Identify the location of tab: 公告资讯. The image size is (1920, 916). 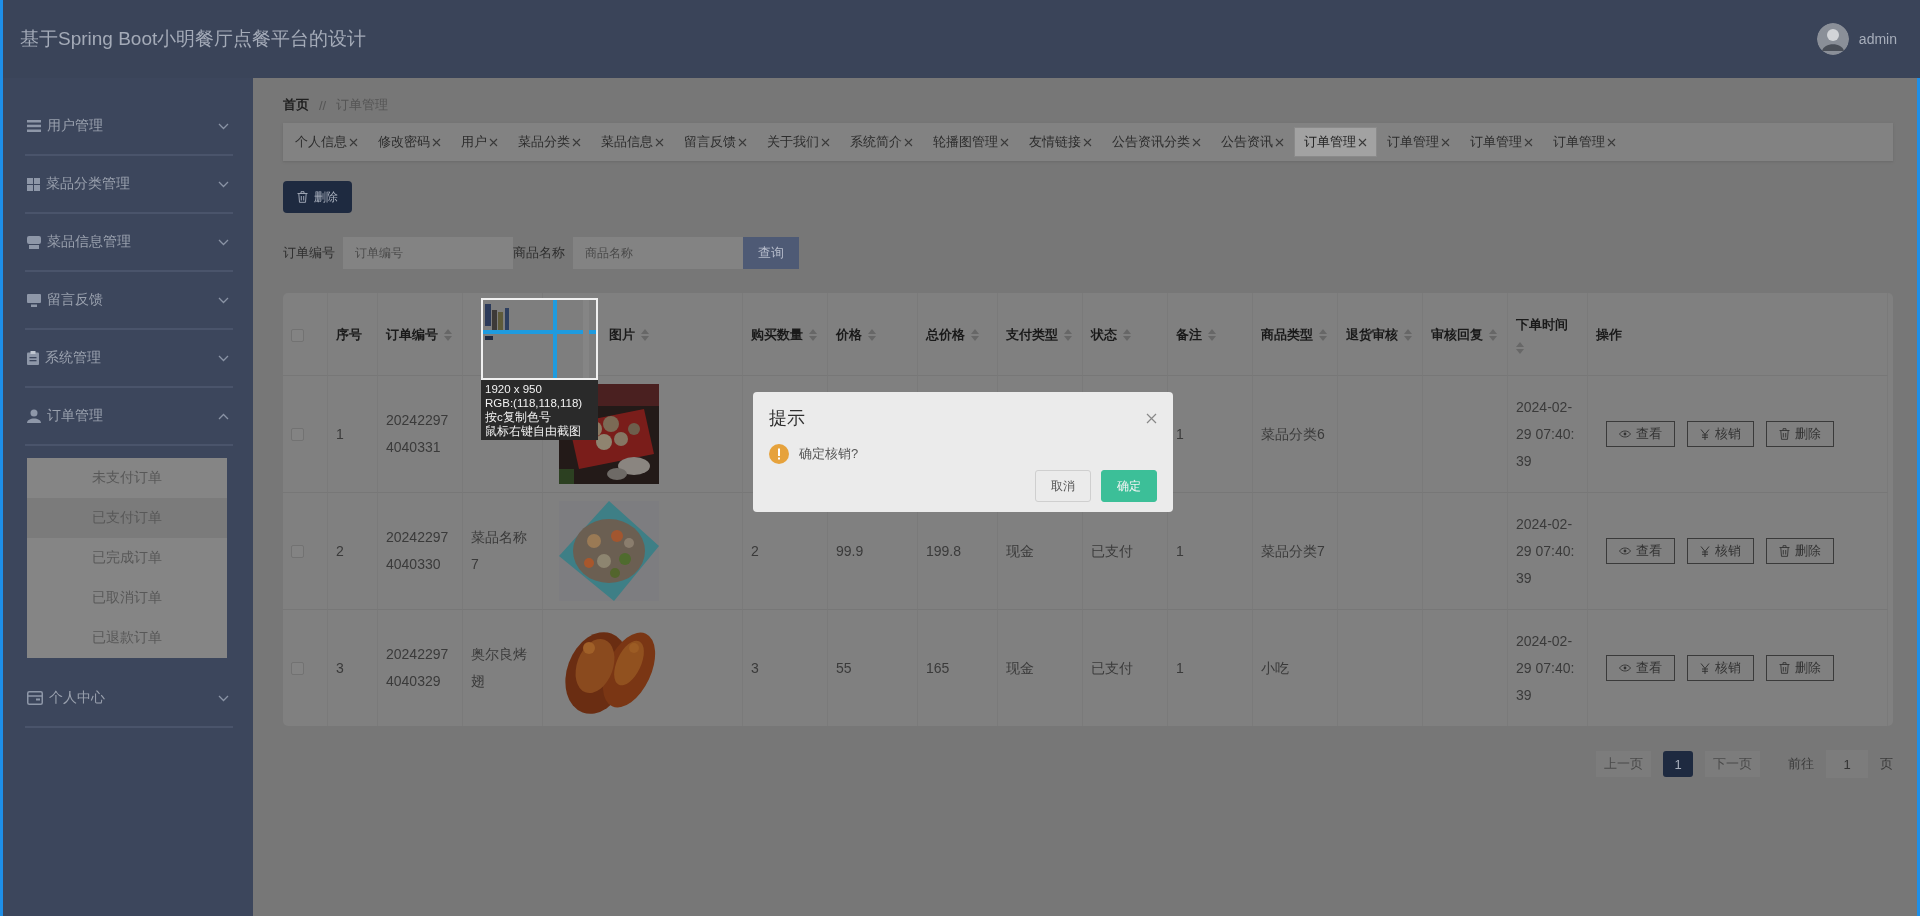
(1252, 142).